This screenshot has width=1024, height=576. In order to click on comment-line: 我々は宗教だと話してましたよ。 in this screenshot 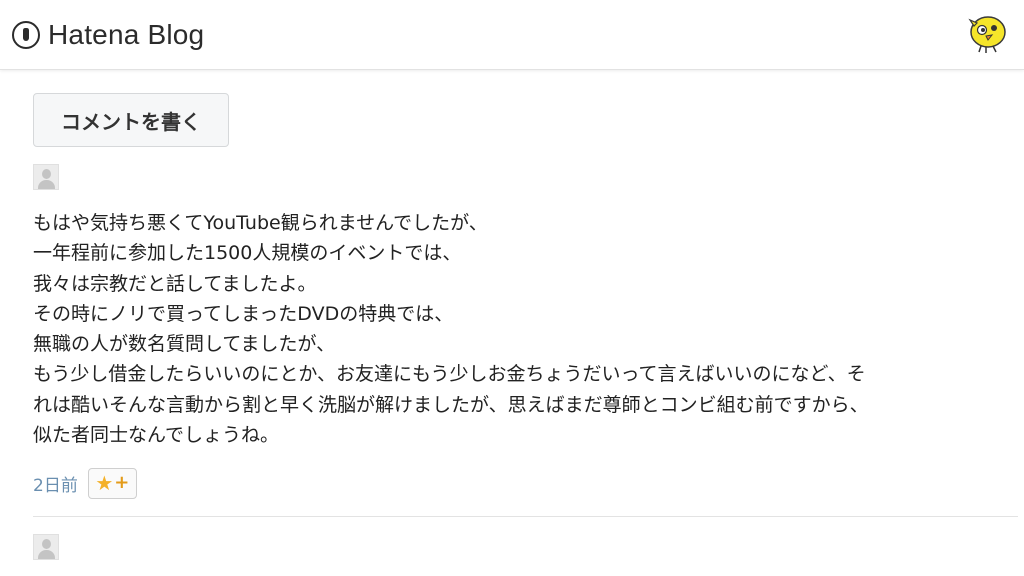, I will do `click(175, 283)`.